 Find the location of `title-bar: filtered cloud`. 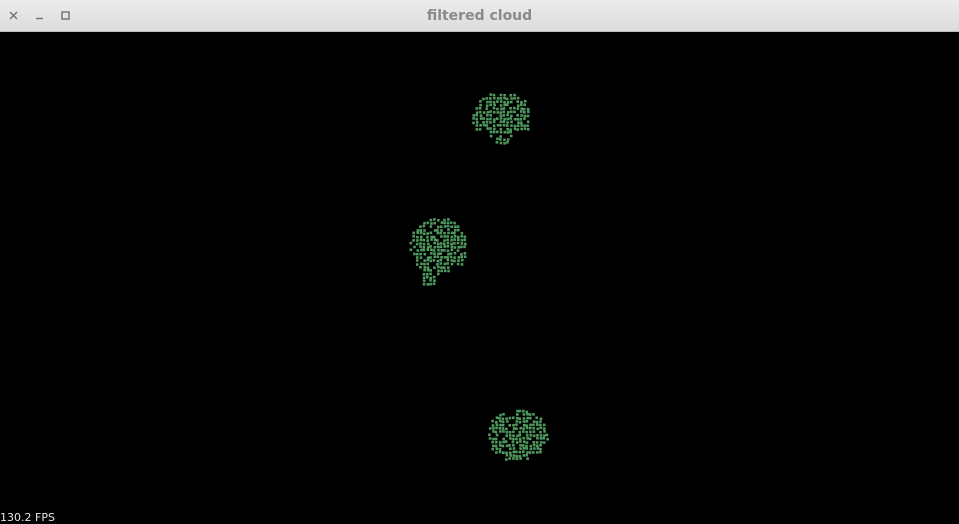

title-bar: filtered cloud is located at coordinates (479, 16).